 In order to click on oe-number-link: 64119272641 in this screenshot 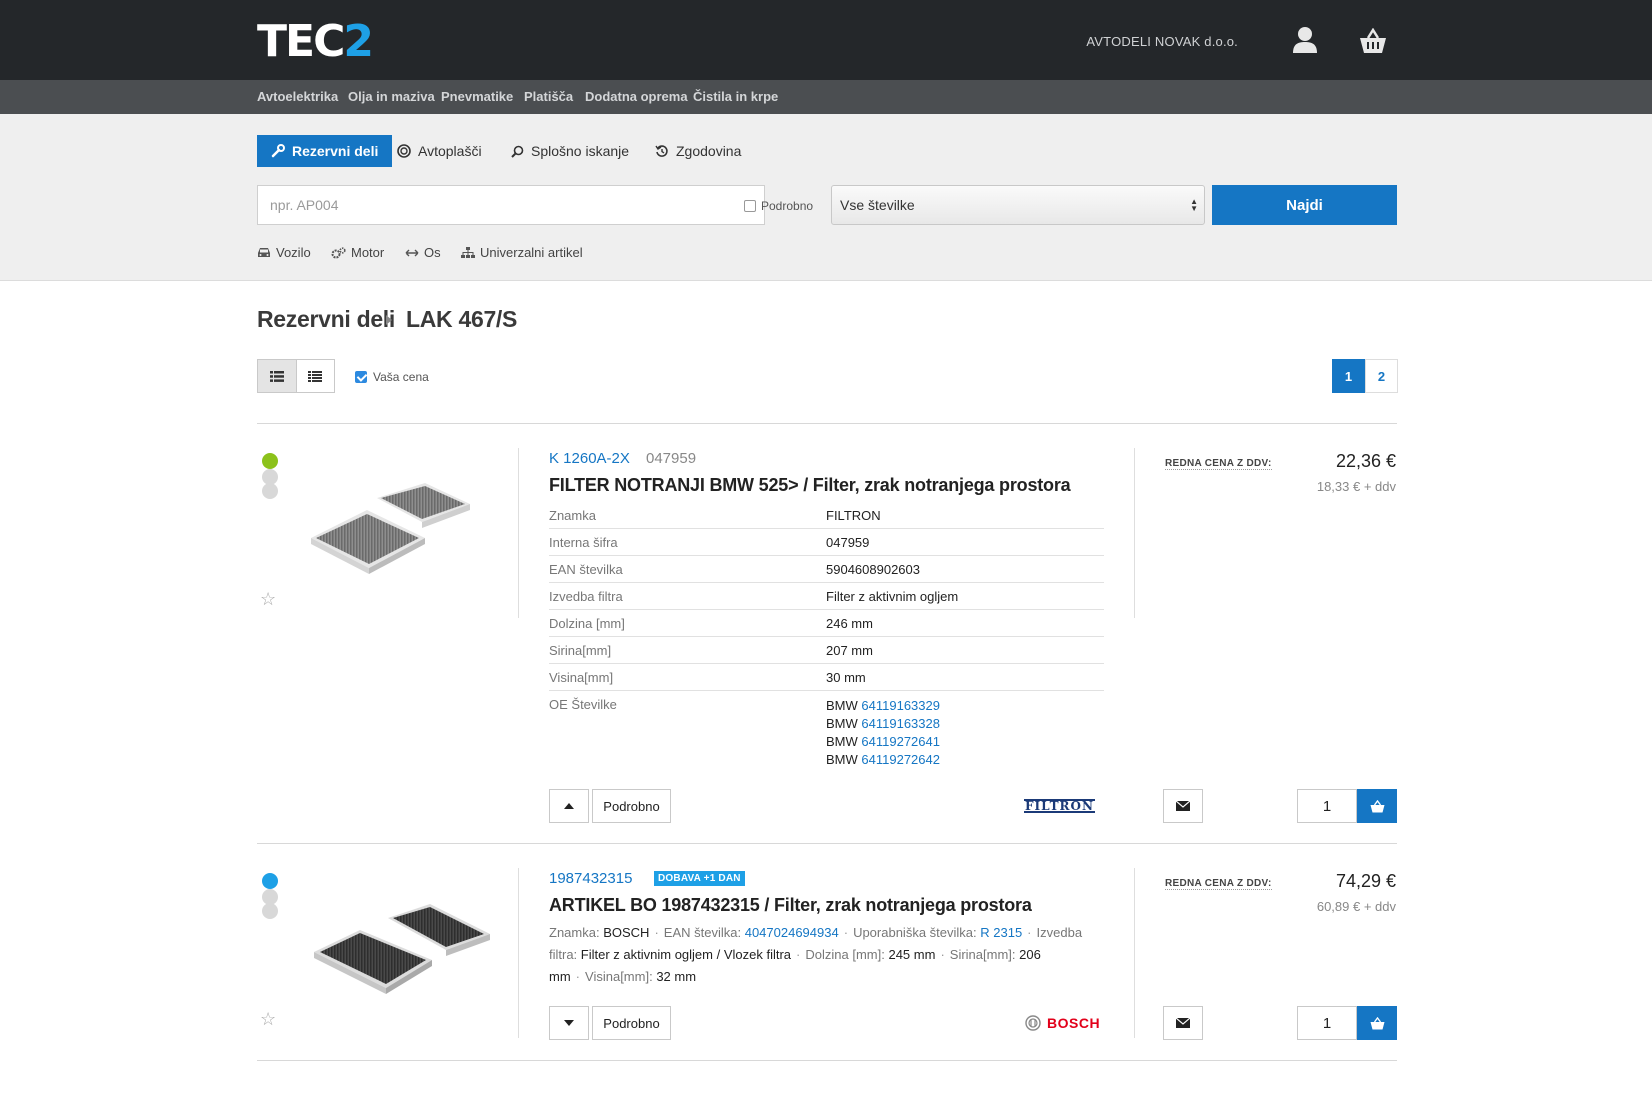, I will do `click(900, 741)`.